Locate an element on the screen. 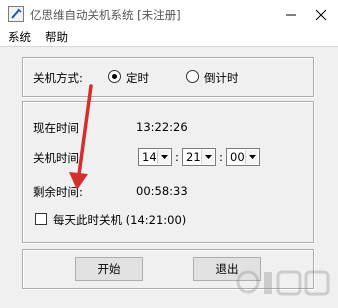  watermark-logo is located at coordinates (283, 283).